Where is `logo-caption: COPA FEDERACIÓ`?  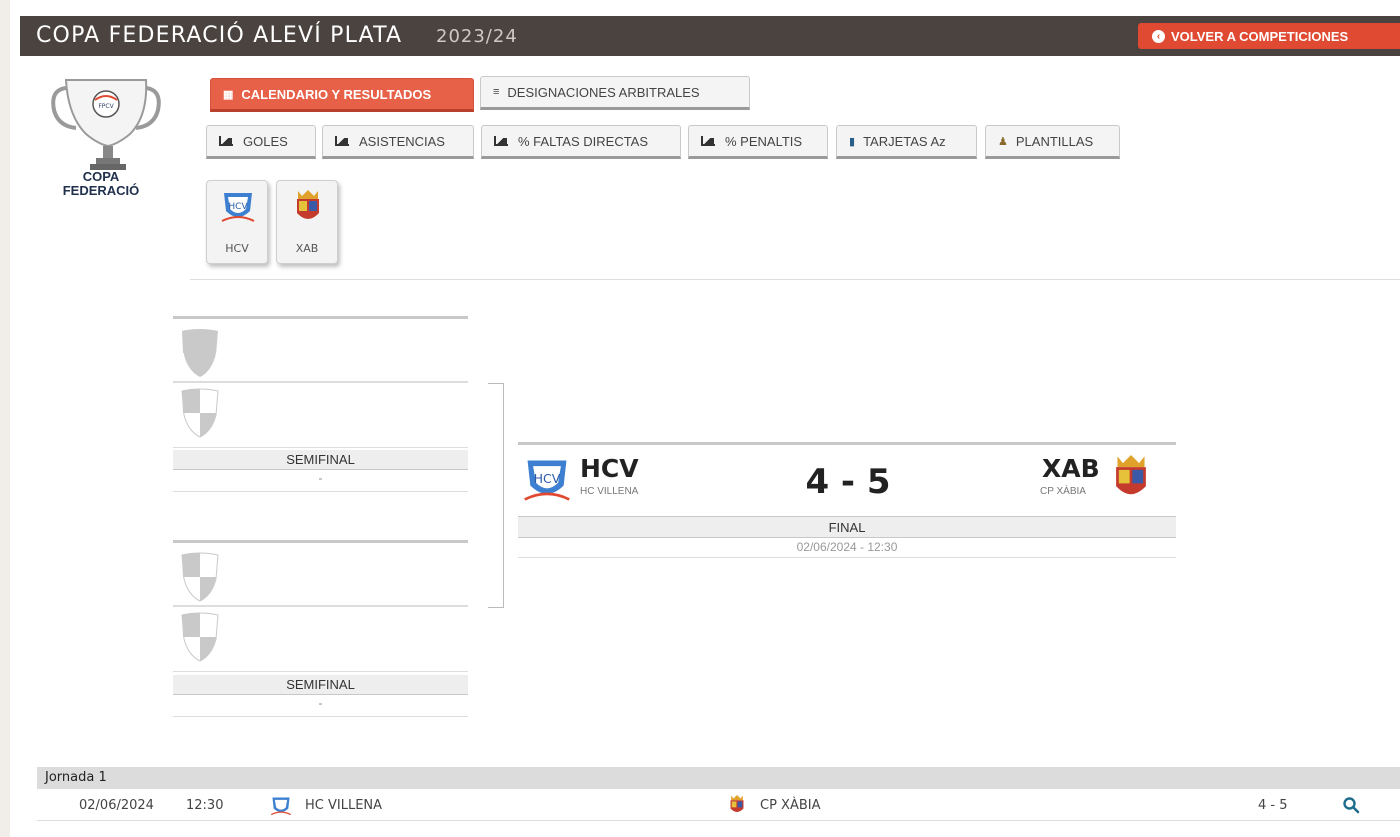
logo-caption: COPA FEDERACIÓ is located at coordinates (101, 184).